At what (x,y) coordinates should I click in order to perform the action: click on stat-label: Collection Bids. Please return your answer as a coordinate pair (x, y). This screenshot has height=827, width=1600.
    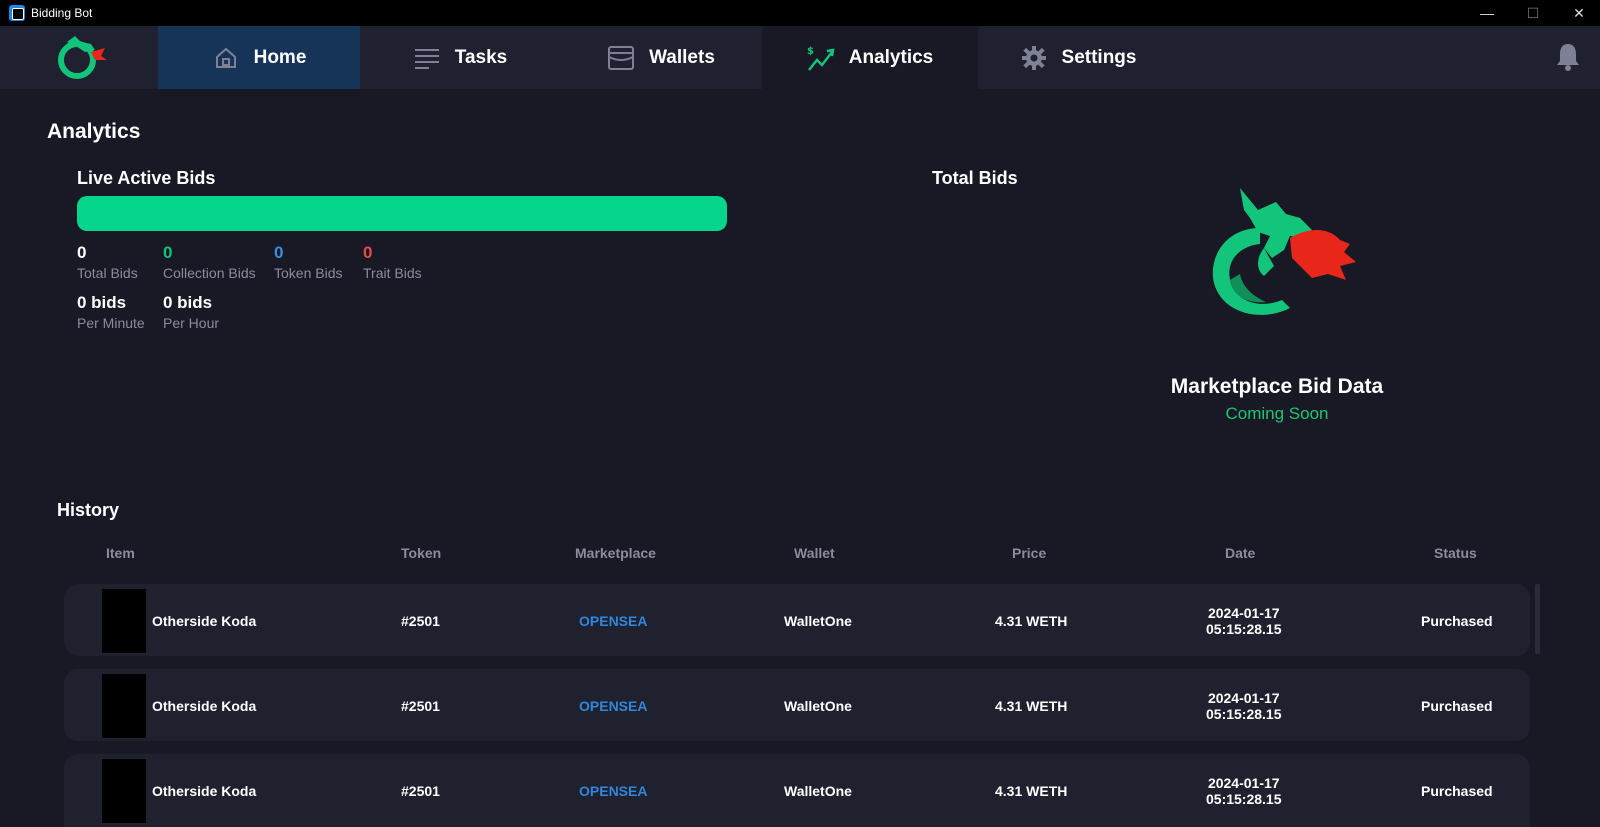
    Looking at the image, I should click on (209, 273).